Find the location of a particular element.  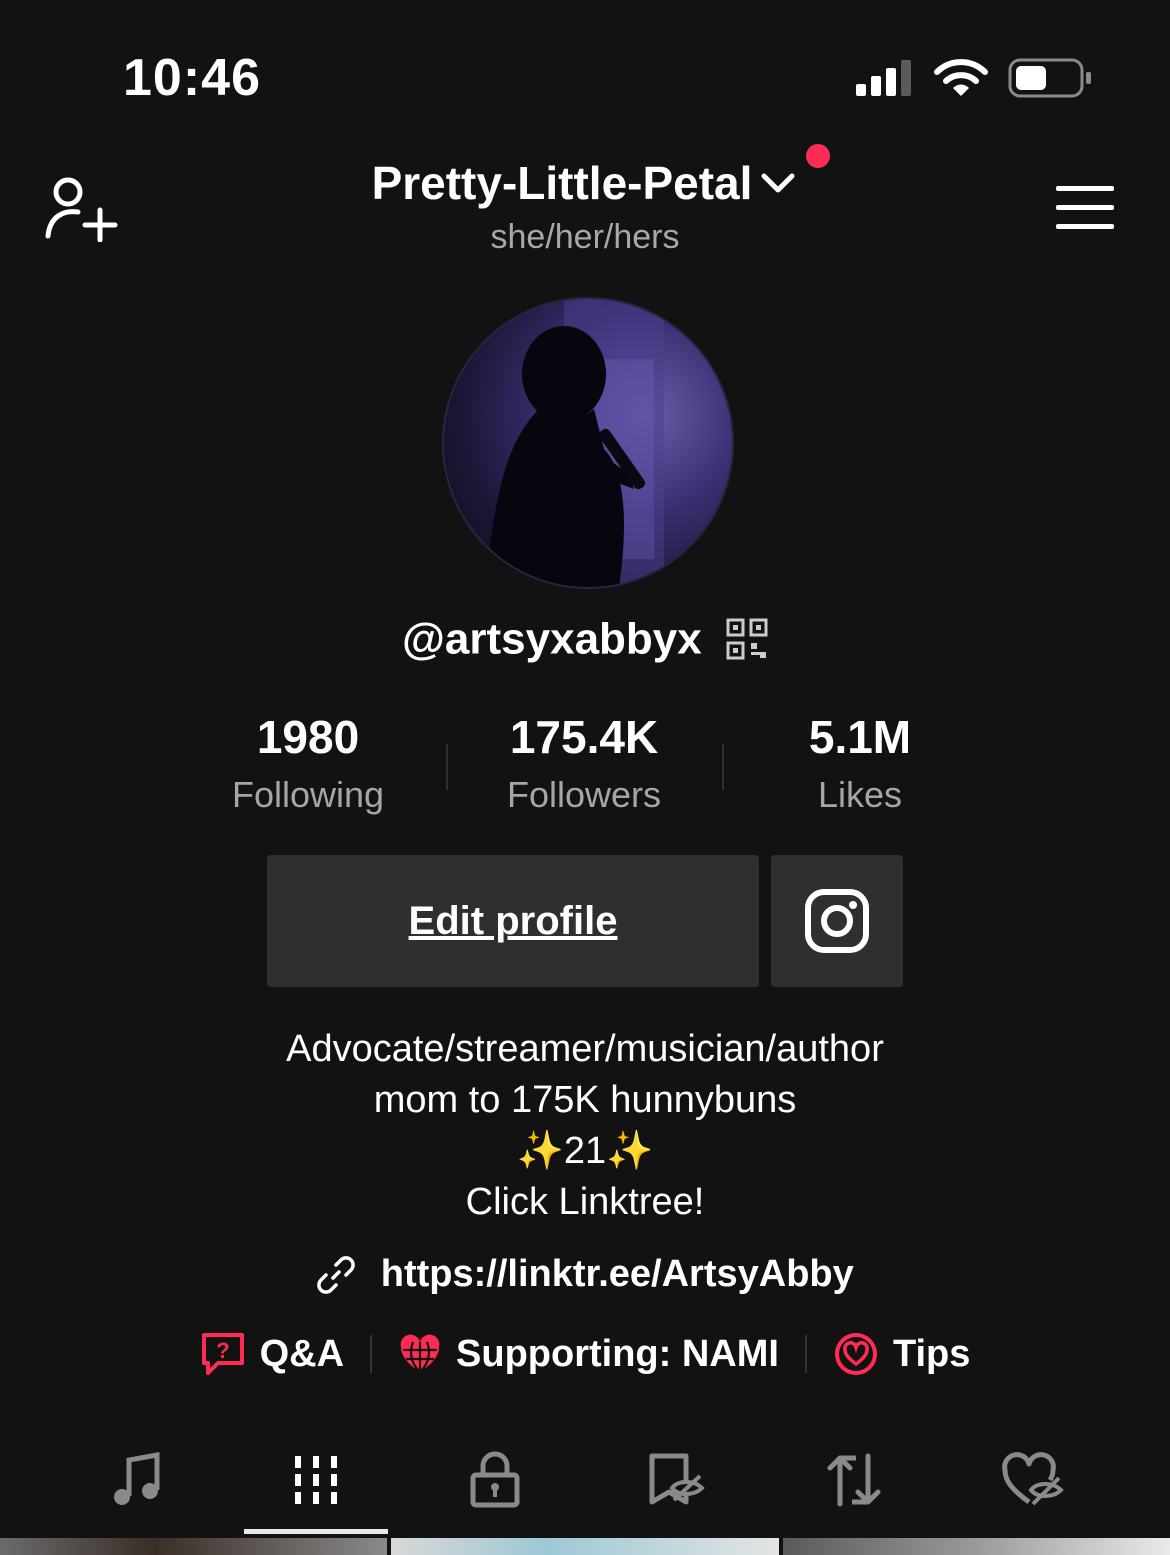

notification-dot is located at coordinates (818, 156).